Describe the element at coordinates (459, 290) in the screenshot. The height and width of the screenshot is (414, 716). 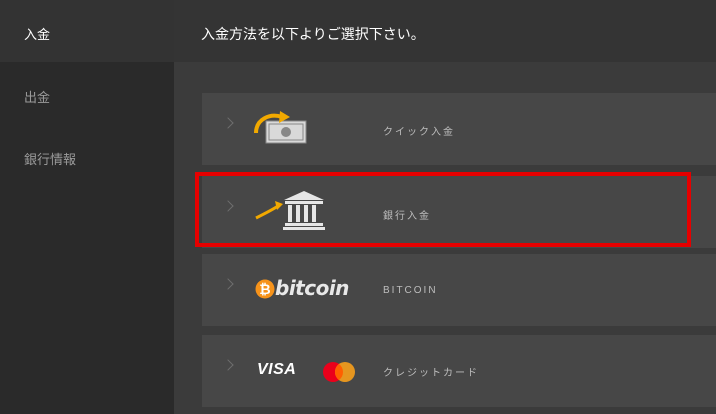
I see `method-bitcoin: ₿ bitcoin BITCOIN` at that location.